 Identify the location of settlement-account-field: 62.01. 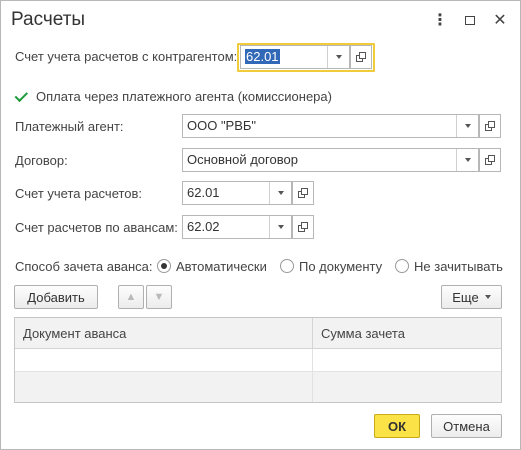
(237, 193).